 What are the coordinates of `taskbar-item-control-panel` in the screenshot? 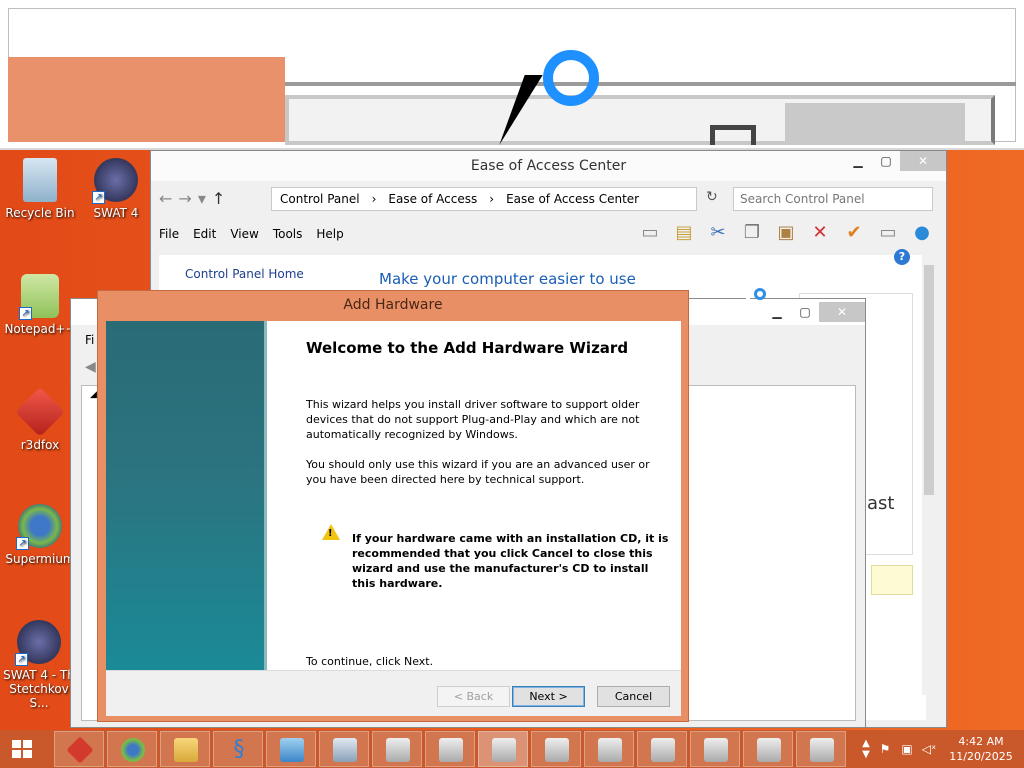 It's located at (291, 749).